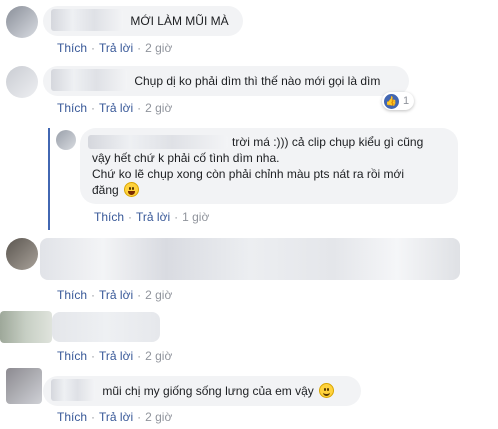  Describe the element at coordinates (208, 391) in the screenshot. I see `comment-text: mũi chị my giống sống lưng của em vậy` at that location.